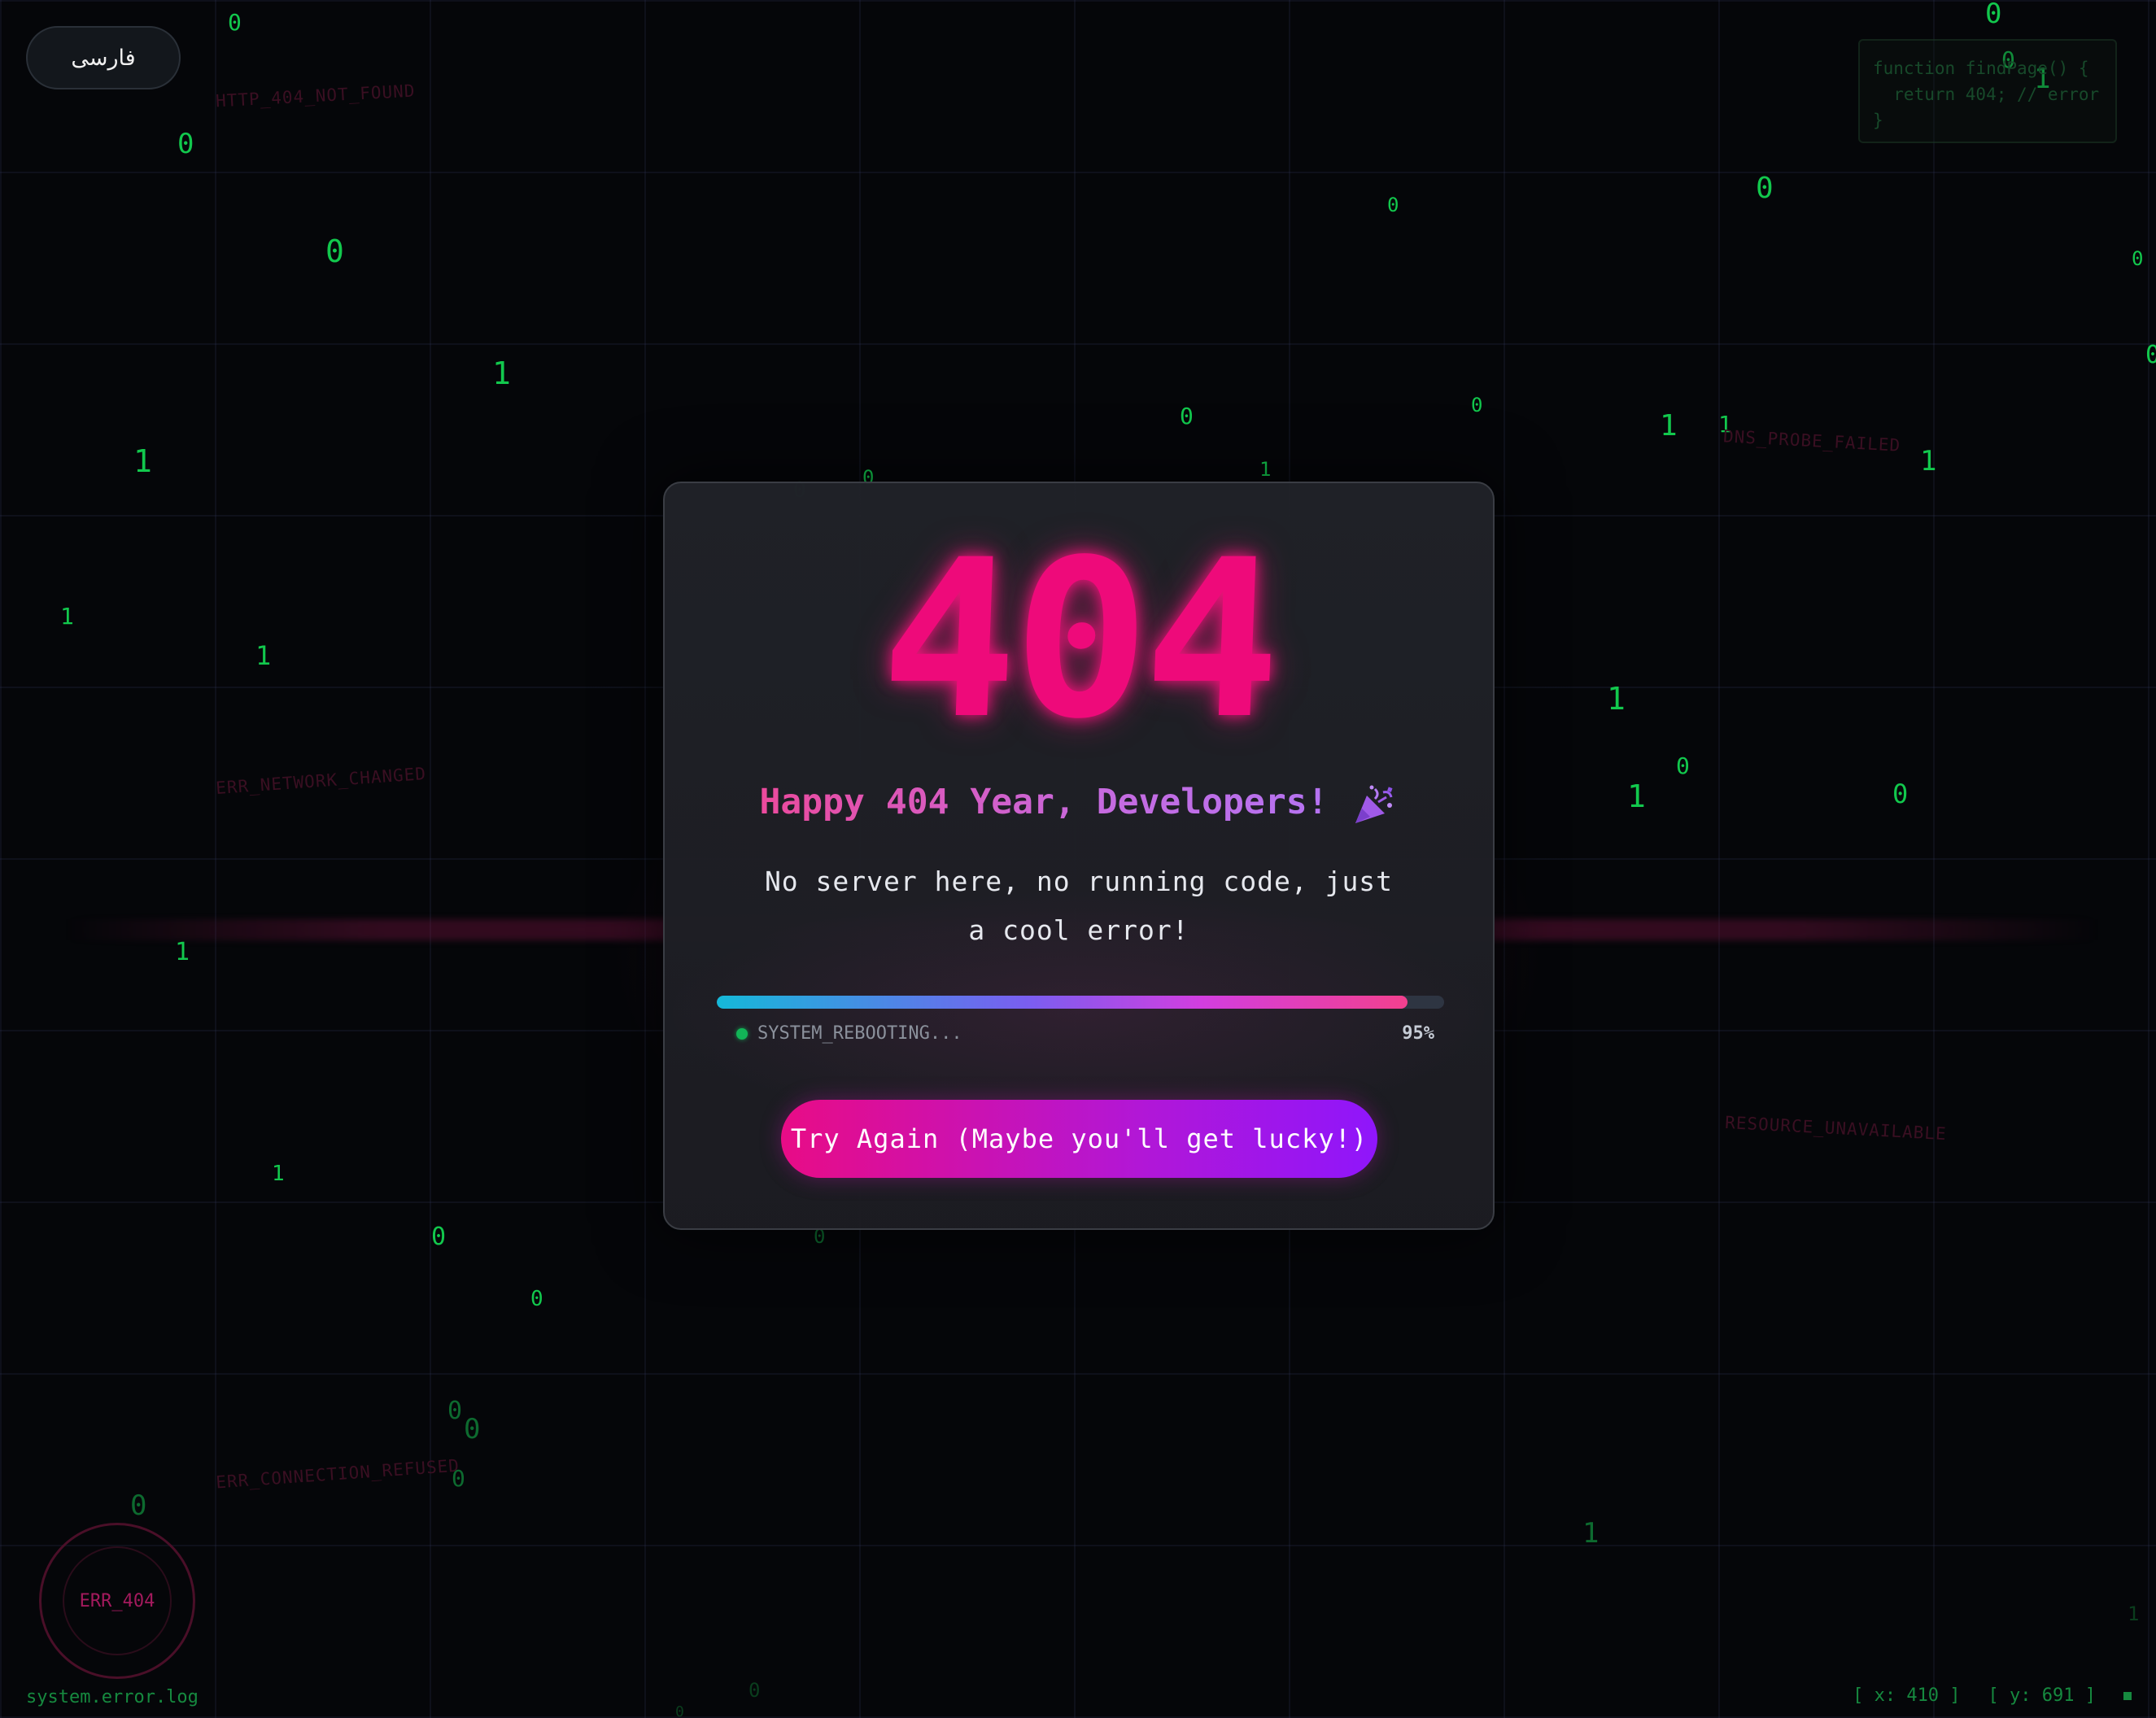  Describe the element at coordinates (112, 1697) in the screenshot. I see `log-label: system.error.log` at that location.